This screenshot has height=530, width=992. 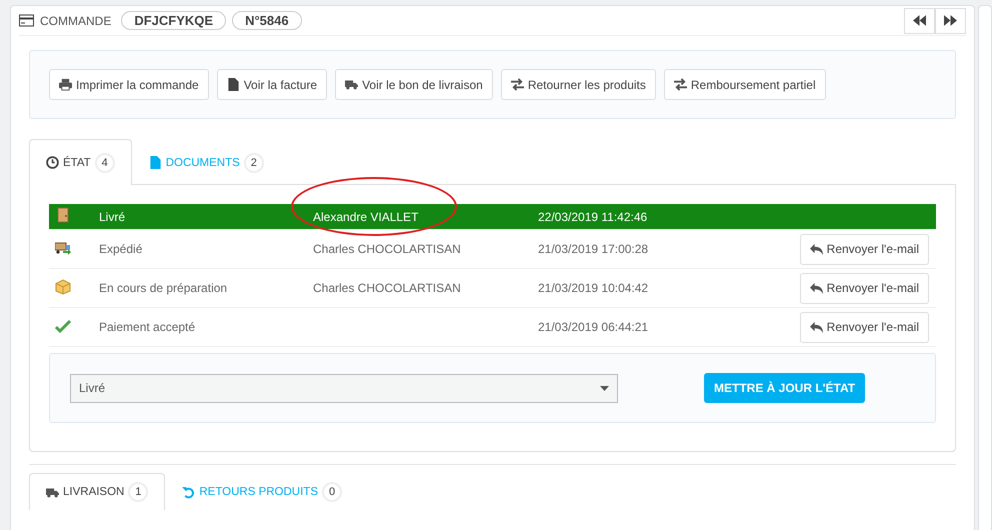 I want to click on undo-arrow-icon, so click(x=189, y=492).